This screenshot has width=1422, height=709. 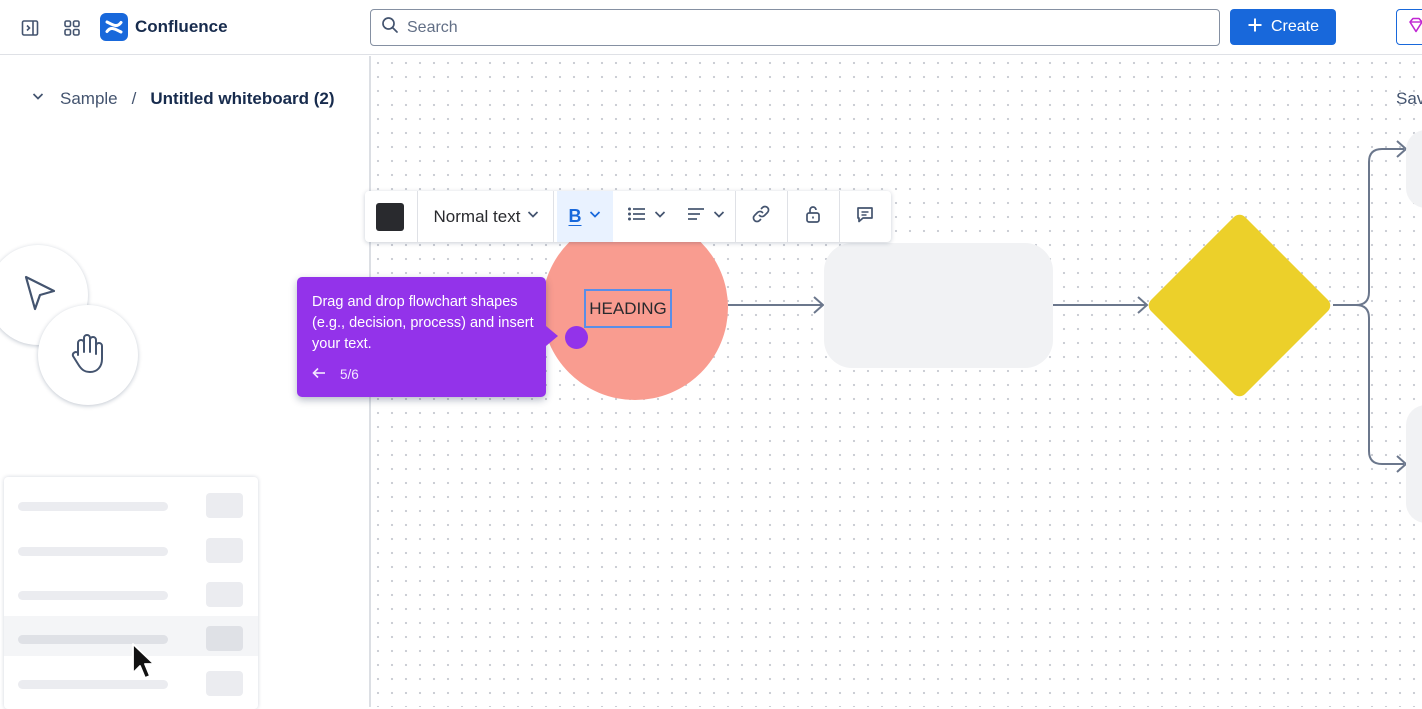 I want to click on process-shape-bottom-right, so click(x=1414, y=464).